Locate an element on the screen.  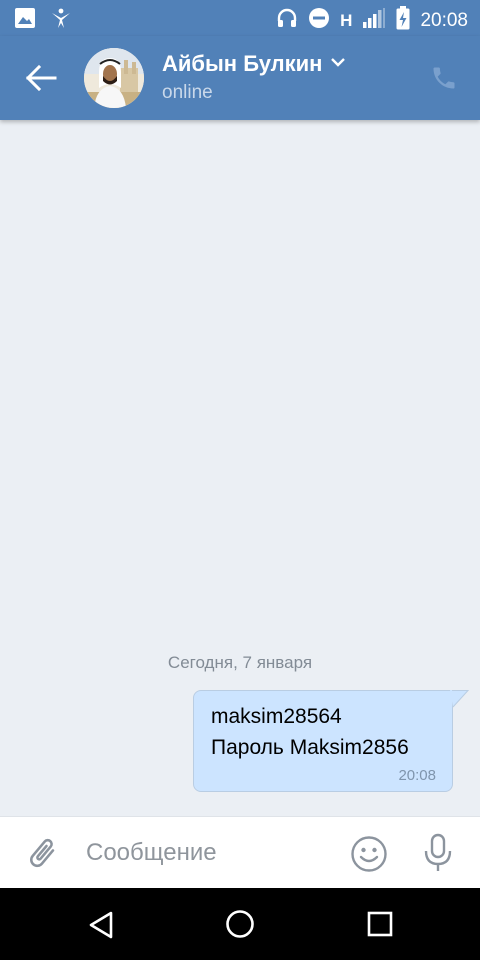
contact-status: online is located at coordinates (187, 92).